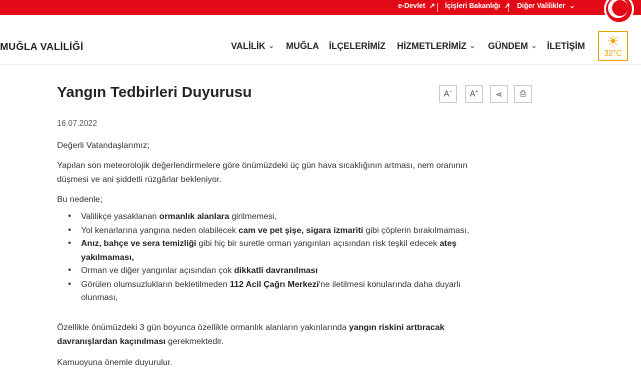  I want to click on nav-item-hizmetlerimiz: HİZMETLERİMİZ ⌄, so click(436, 46).